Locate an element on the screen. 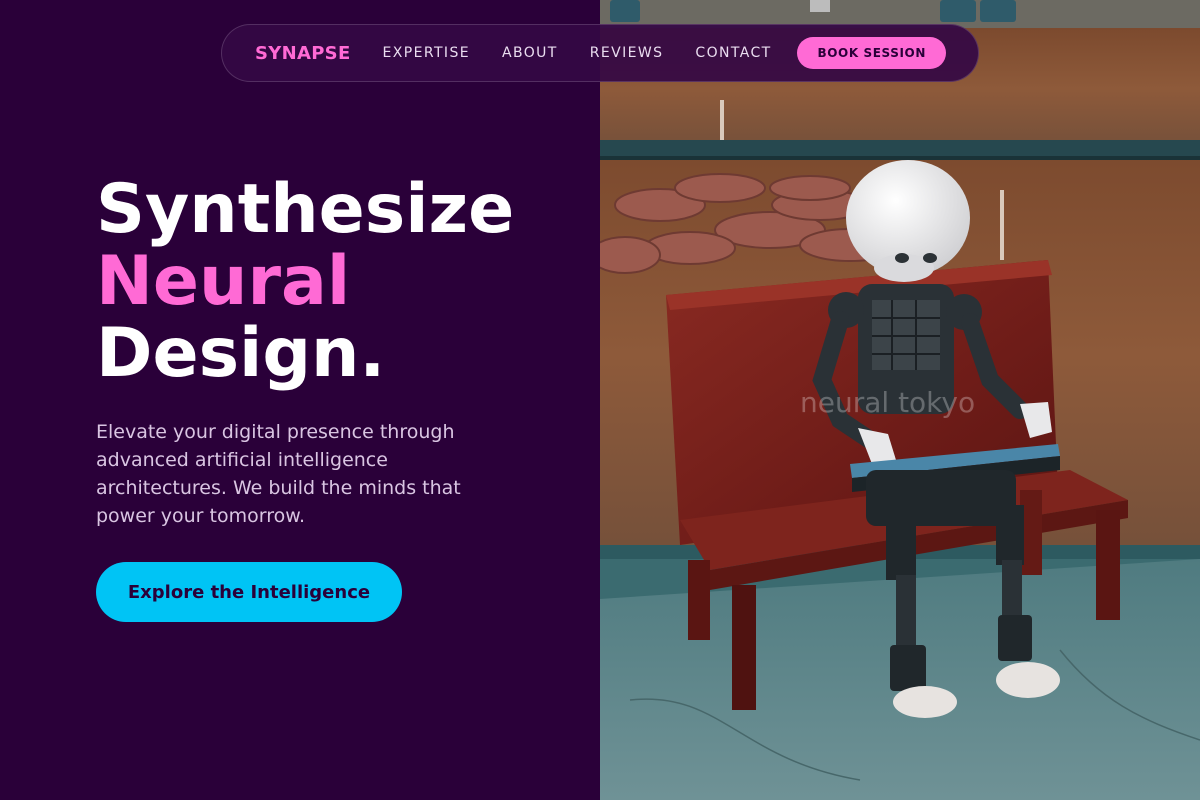  book-session-button: BOOK SESSION is located at coordinates (871, 53).